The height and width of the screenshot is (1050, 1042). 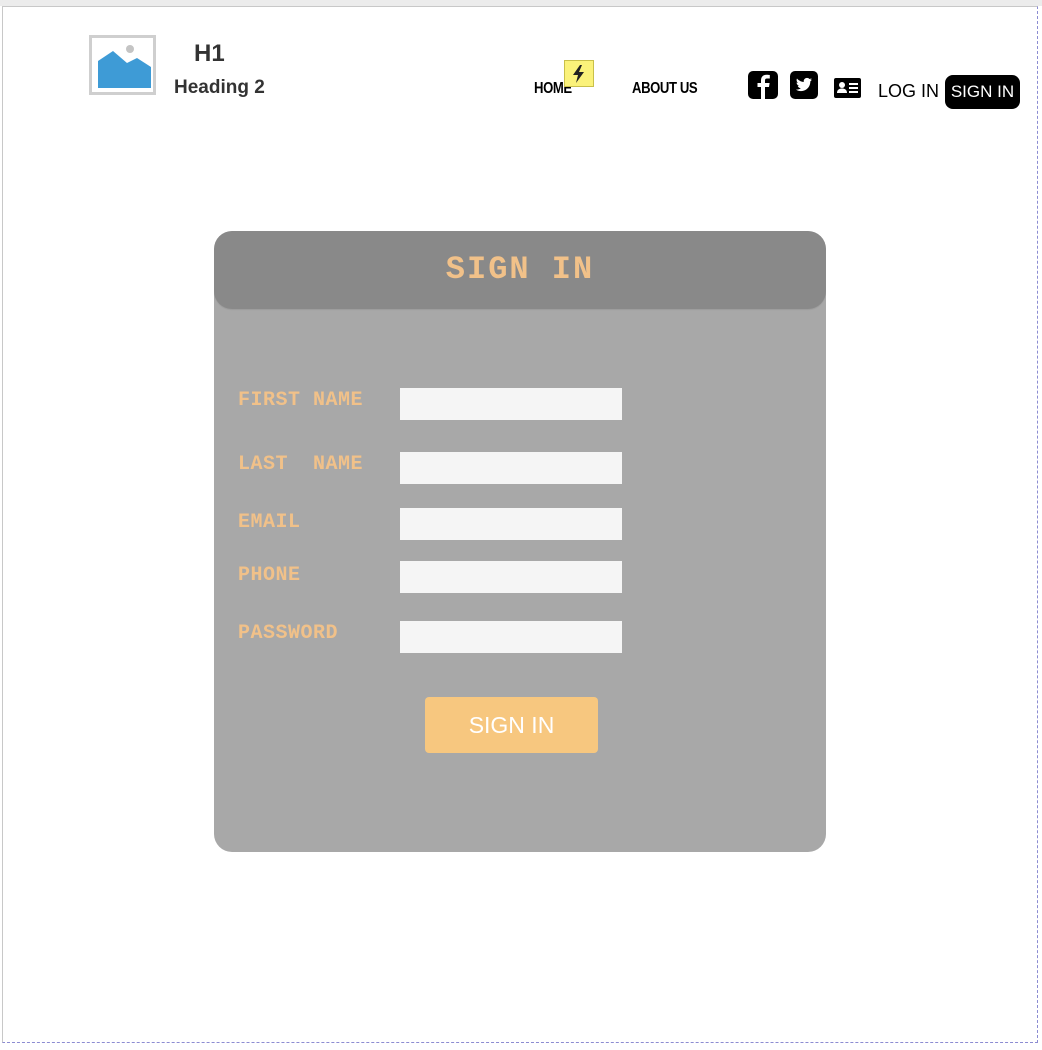 I want to click on email-field, so click(x=511, y=524).